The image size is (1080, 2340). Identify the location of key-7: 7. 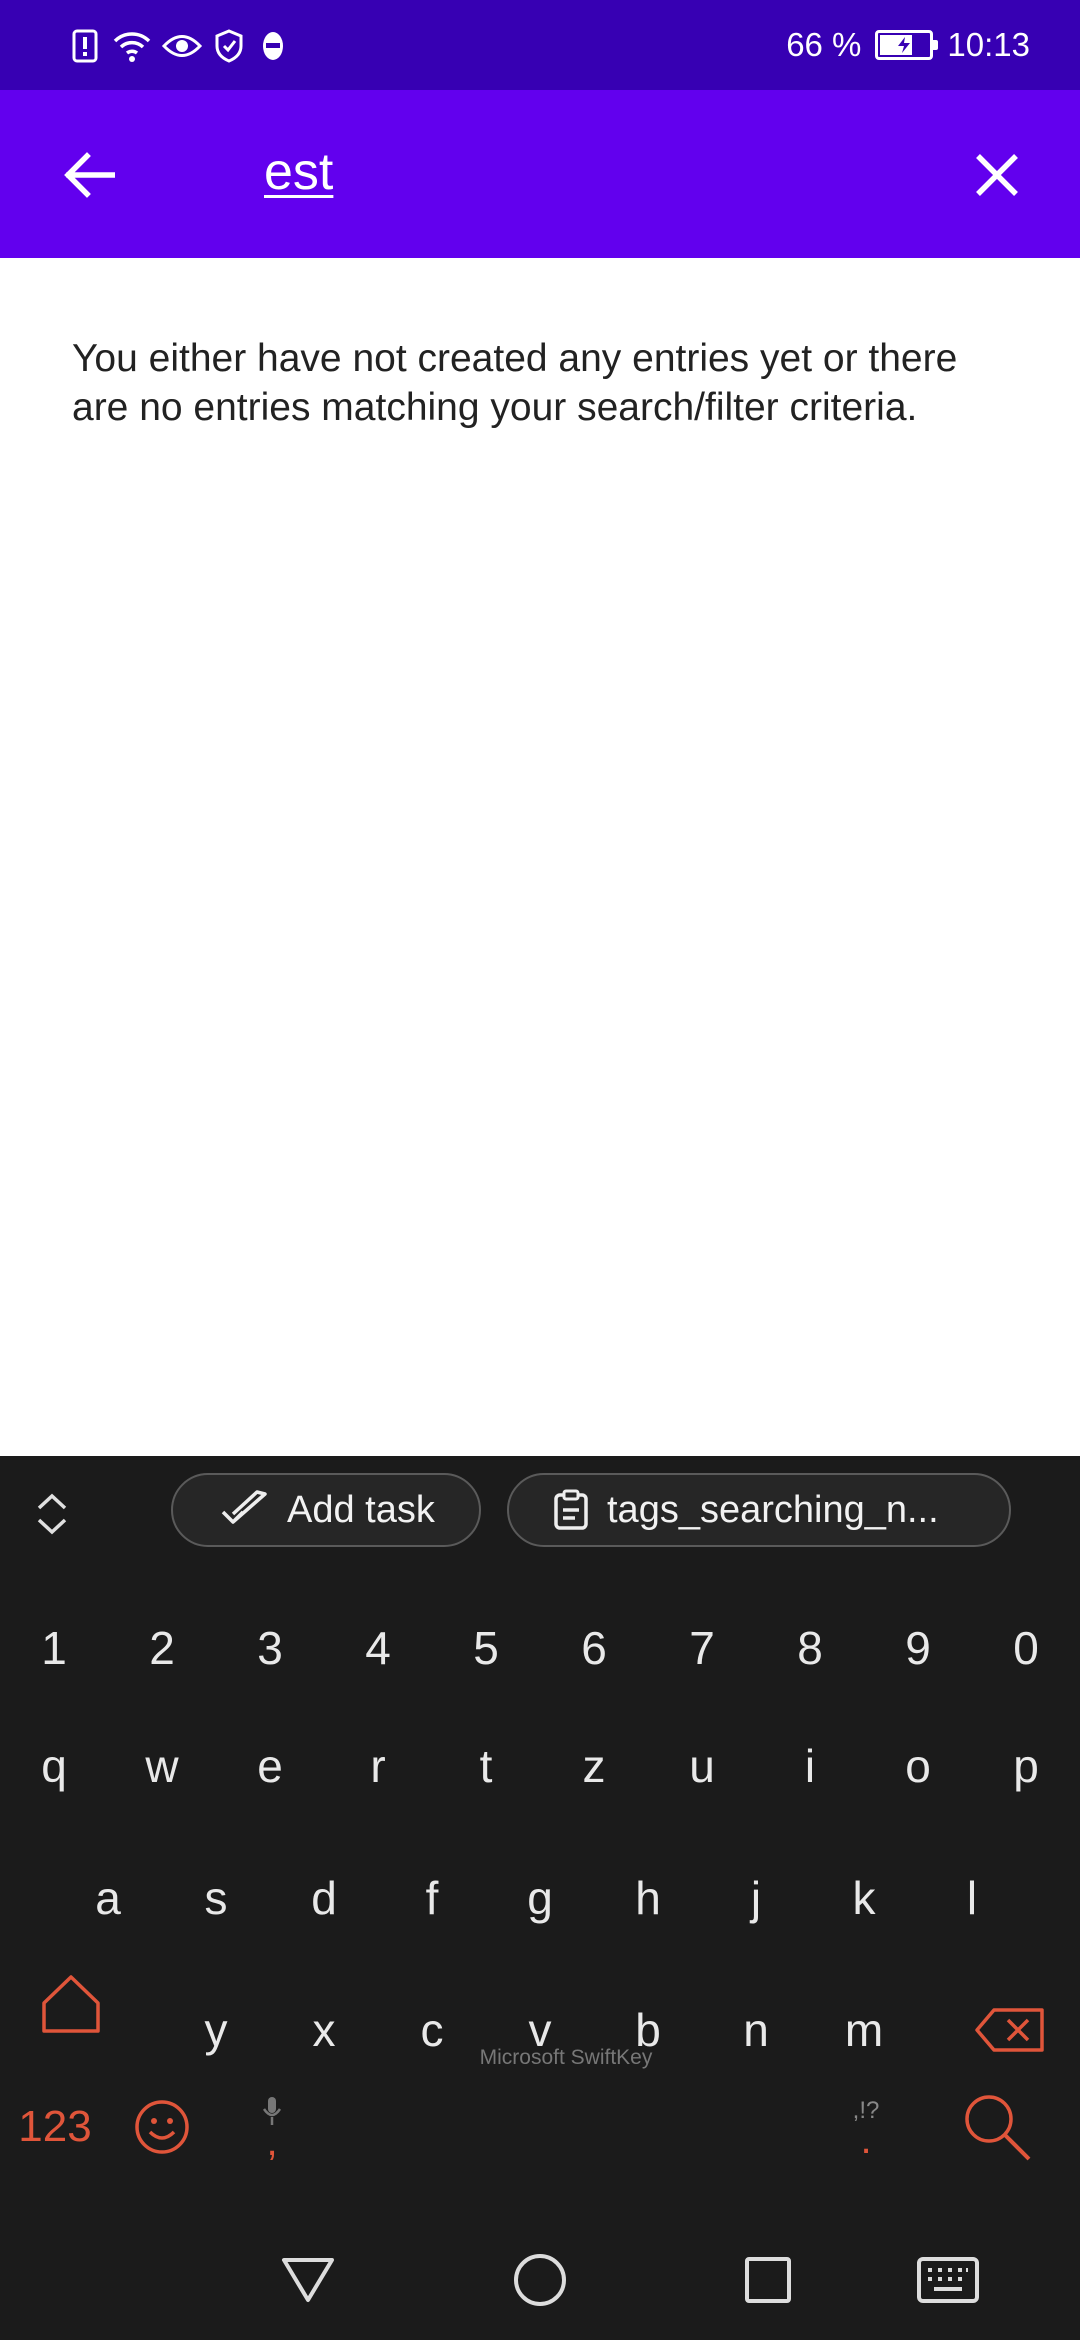
(702, 1648).